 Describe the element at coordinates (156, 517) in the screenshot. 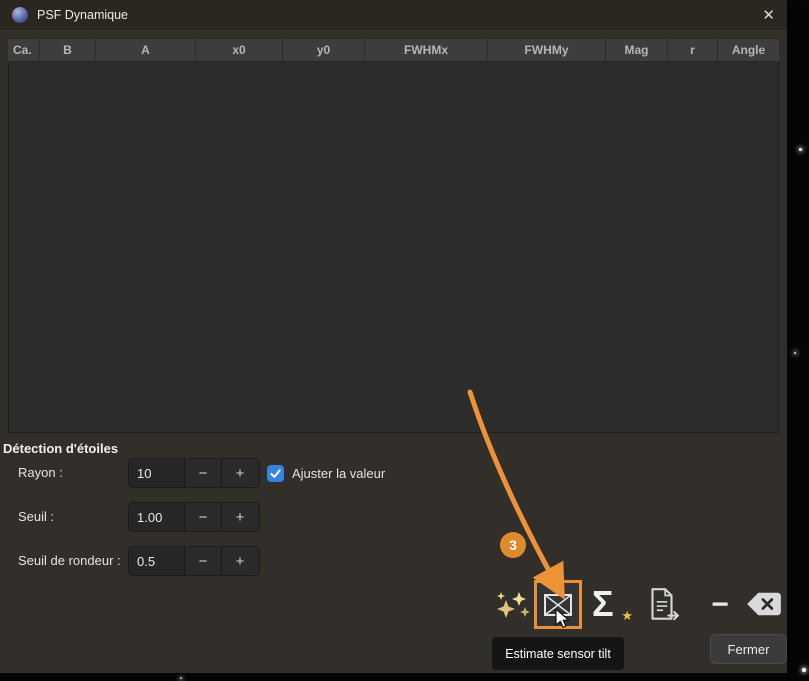

I see `seuil-value: 1.00` at that location.